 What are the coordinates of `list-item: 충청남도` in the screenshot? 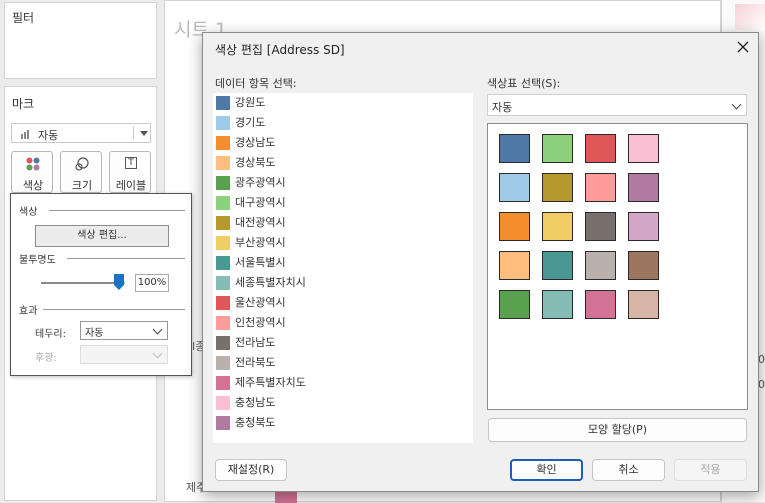 It's located at (343, 403).